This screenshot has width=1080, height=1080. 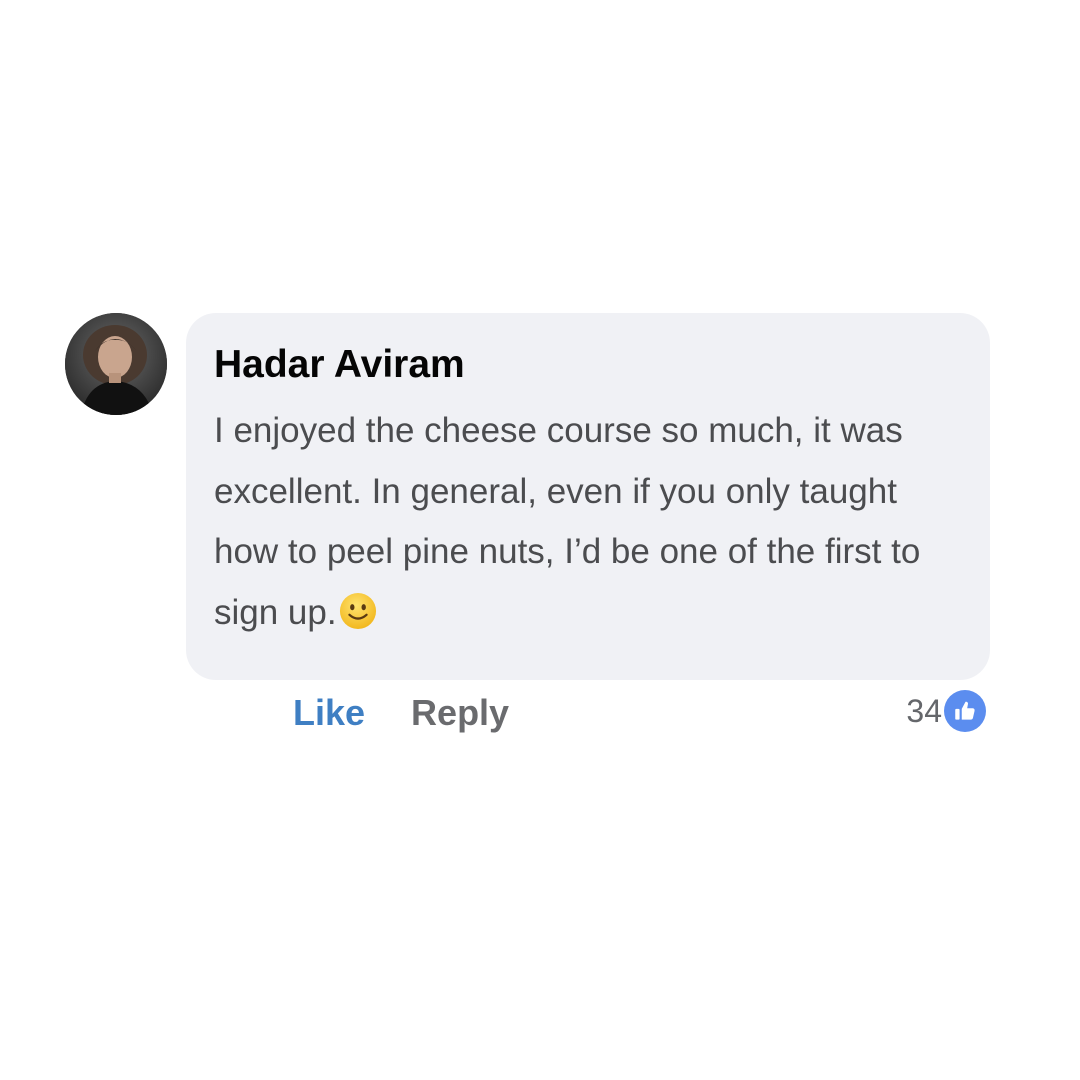 What do you see at coordinates (582, 365) in the screenshot?
I see `author-name: Hadar Aviram` at bounding box center [582, 365].